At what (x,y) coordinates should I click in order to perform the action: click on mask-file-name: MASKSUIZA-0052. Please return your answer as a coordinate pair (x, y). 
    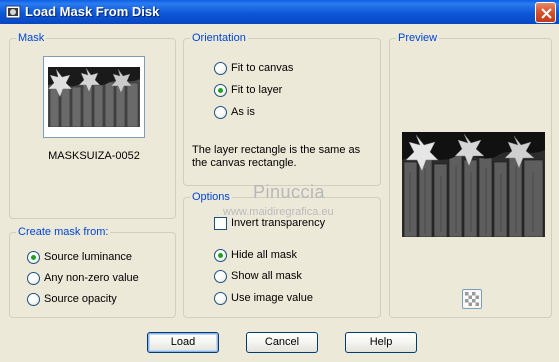
    Looking at the image, I should click on (94, 156).